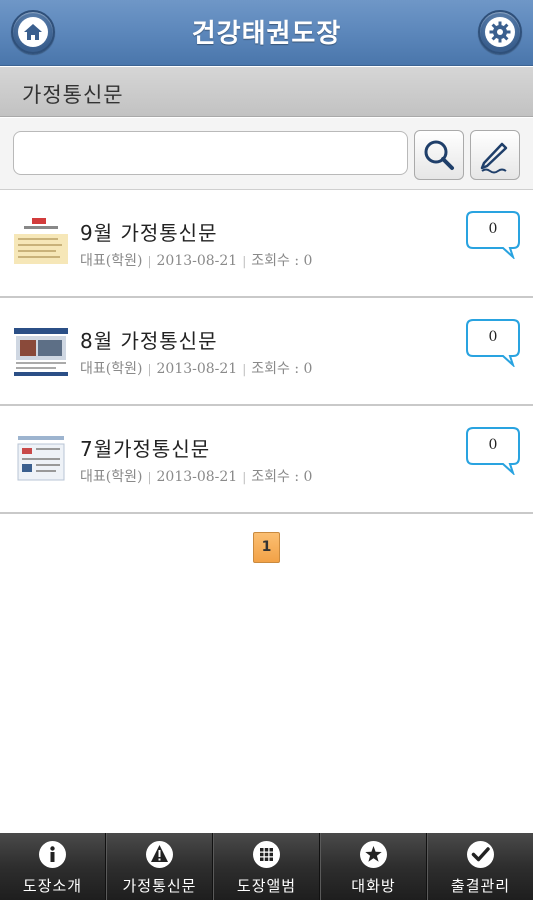 The width and height of the screenshot is (533, 900). I want to click on search-icon, so click(439, 155).